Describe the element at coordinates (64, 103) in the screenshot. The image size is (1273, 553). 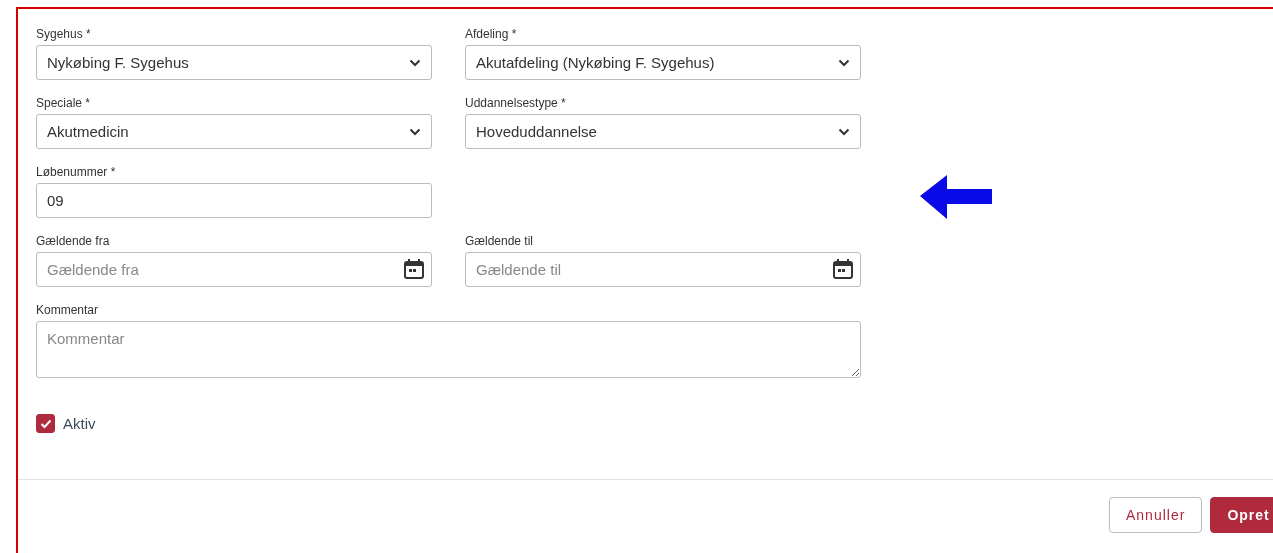
I see `field-label: Speciale *` at that location.